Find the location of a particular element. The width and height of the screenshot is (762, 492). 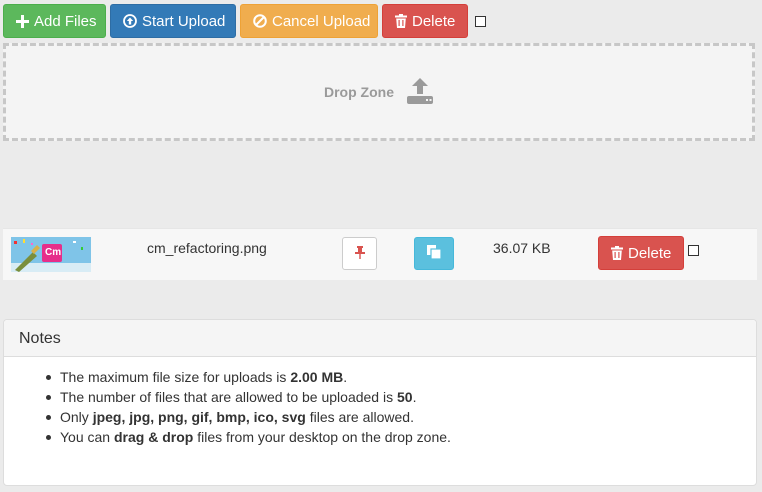

delete-file-label: Delete is located at coordinates (650, 253).